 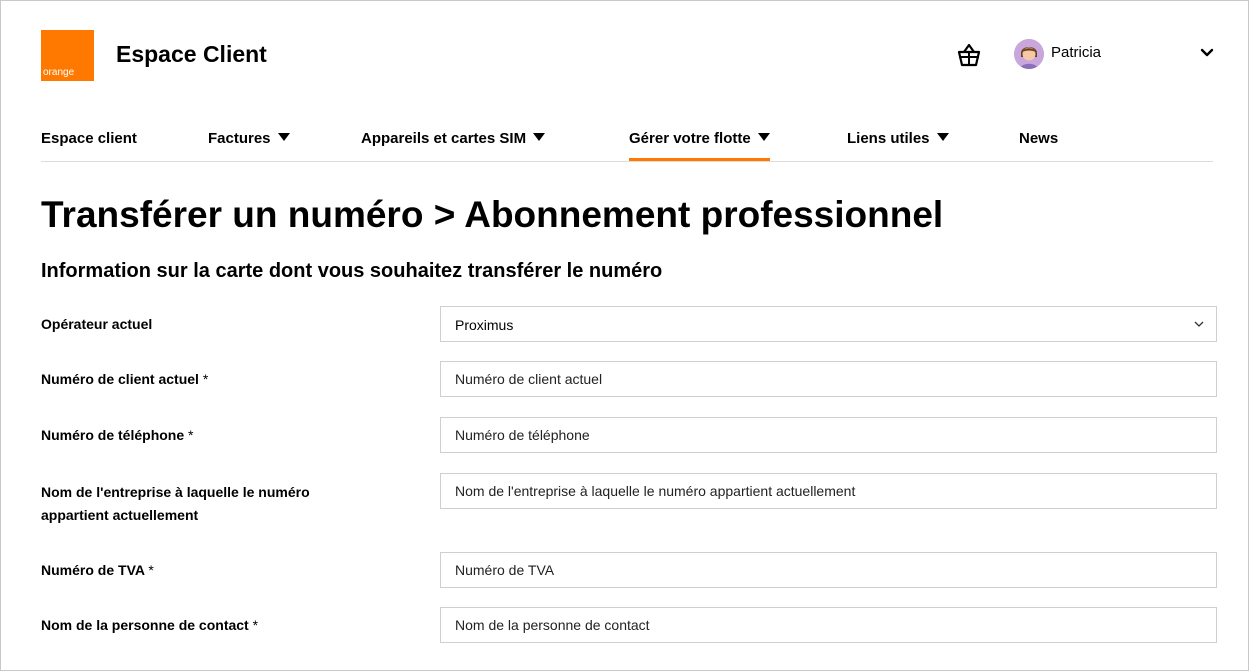 I want to click on nav-item-label: Factures, so click(x=239, y=138).